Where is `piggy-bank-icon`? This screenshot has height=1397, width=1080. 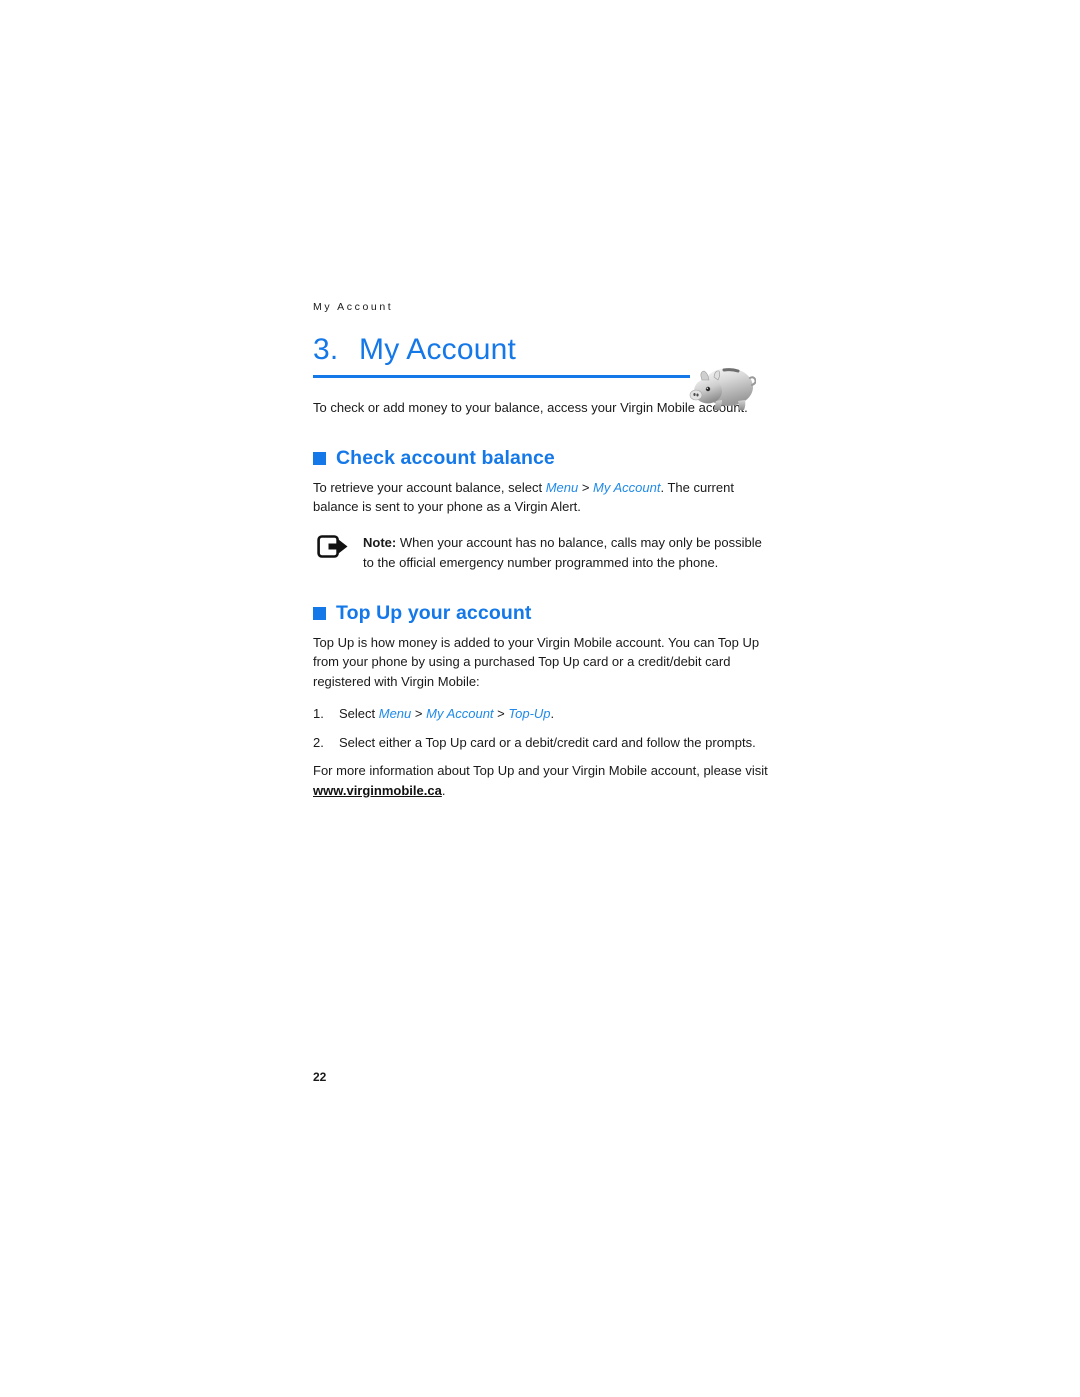
piggy-bank-icon is located at coordinates (722, 389).